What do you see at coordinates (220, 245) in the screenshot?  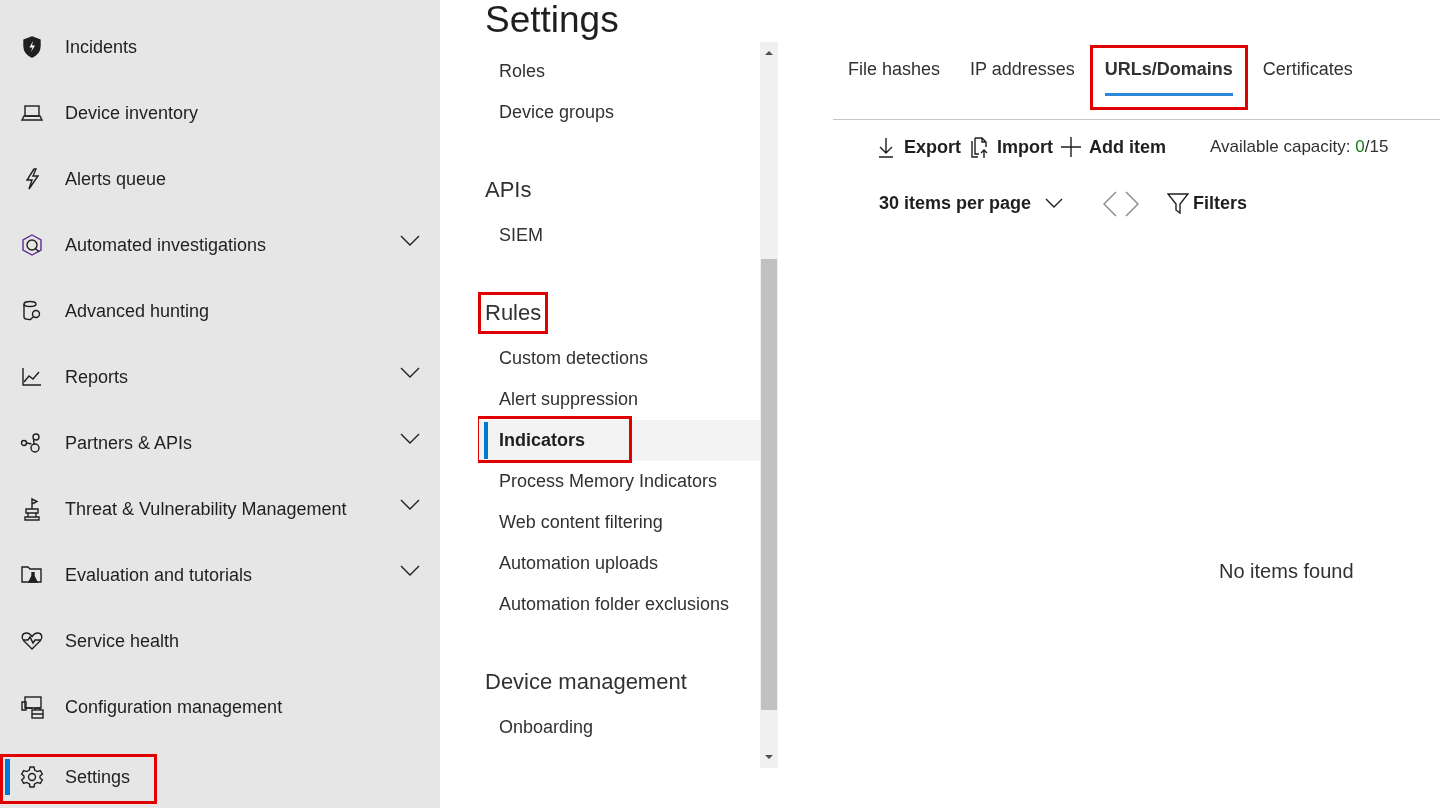 I see `sidebar-item: Automated investigations` at bounding box center [220, 245].